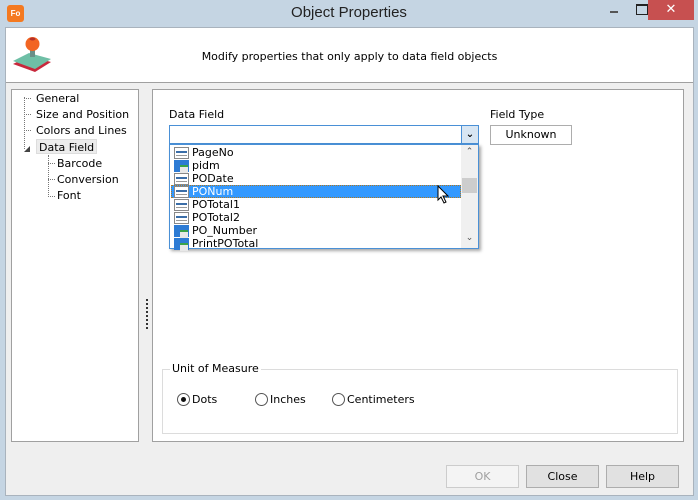 Image resolution: width=698 pixels, height=500 pixels. I want to click on close-window-button: ✕, so click(671, 10).